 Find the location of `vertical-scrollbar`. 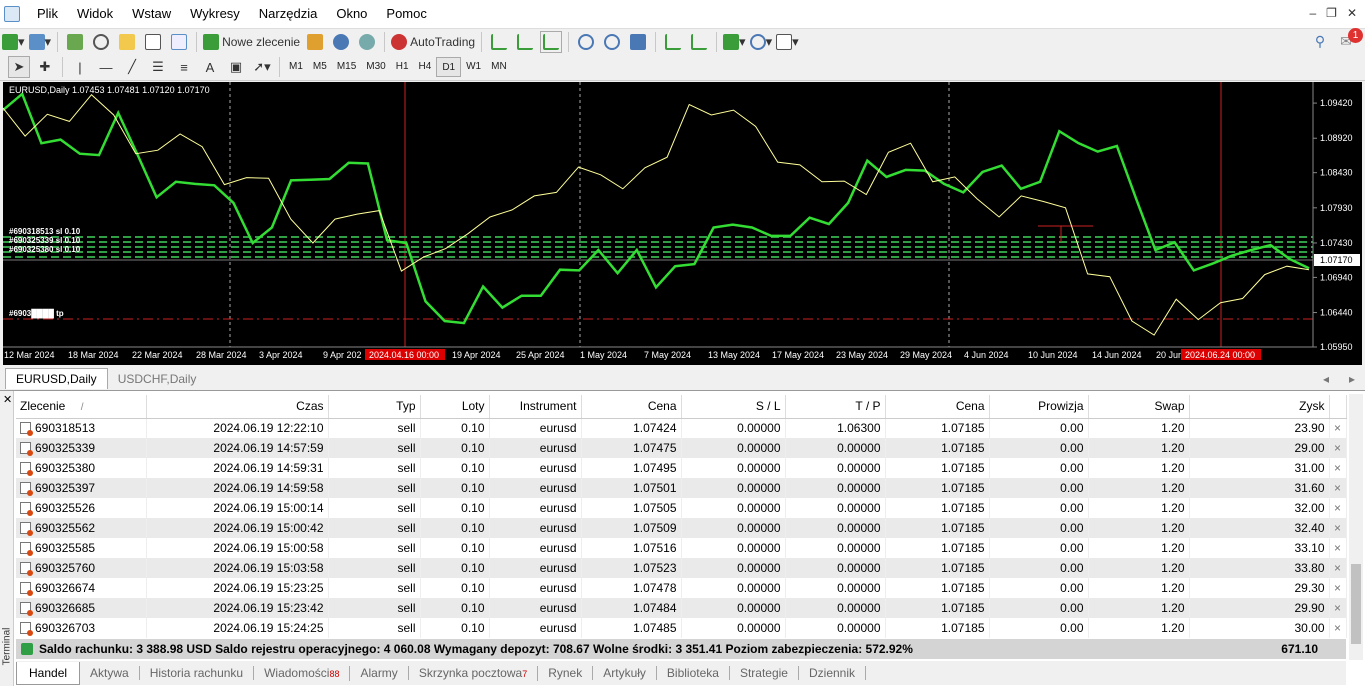

vertical-scrollbar is located at coordinates (1356, 527).